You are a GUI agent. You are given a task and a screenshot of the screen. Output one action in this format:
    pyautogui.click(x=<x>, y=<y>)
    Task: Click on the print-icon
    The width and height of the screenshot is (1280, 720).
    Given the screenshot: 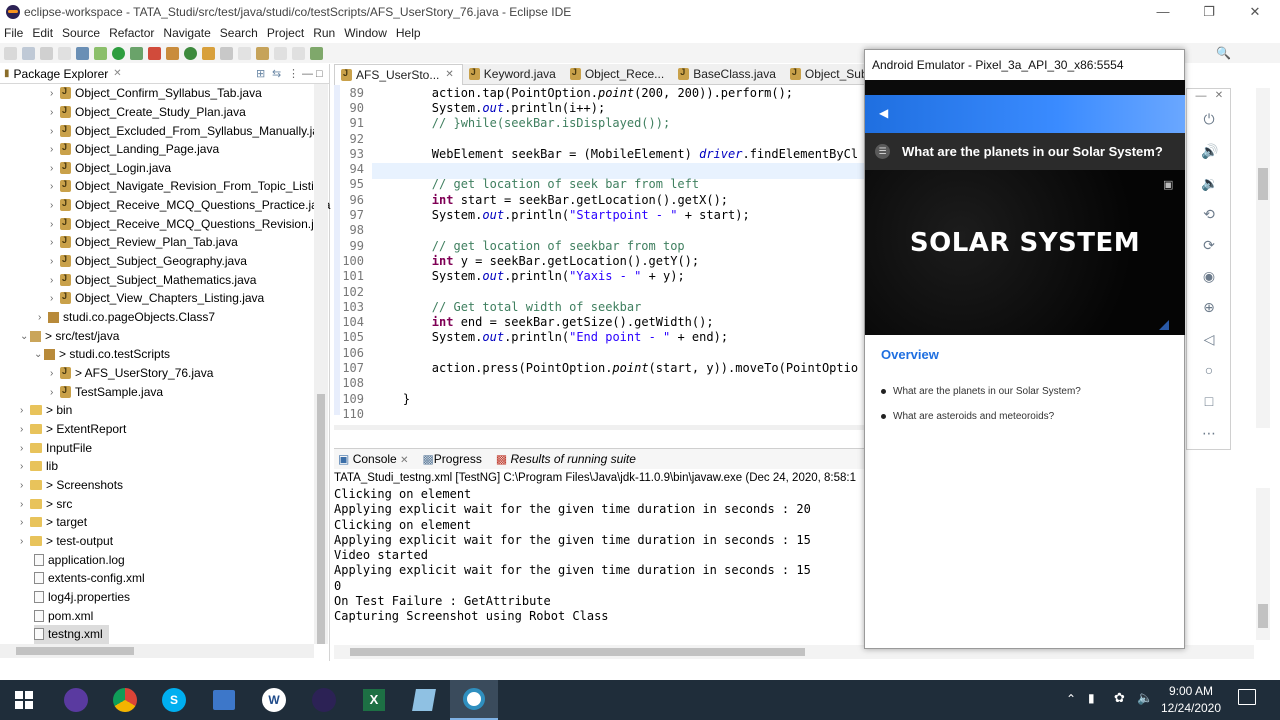 What is the action you would take?
    pyautogui.click(x=64, y=53)
    